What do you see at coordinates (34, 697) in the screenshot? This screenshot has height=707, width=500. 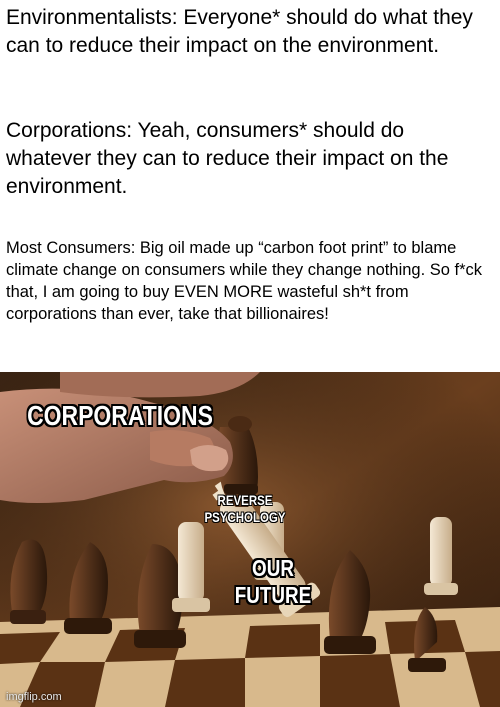 I see `imgflip-watermark: imgflip.com` at bounding box center [34, 697].